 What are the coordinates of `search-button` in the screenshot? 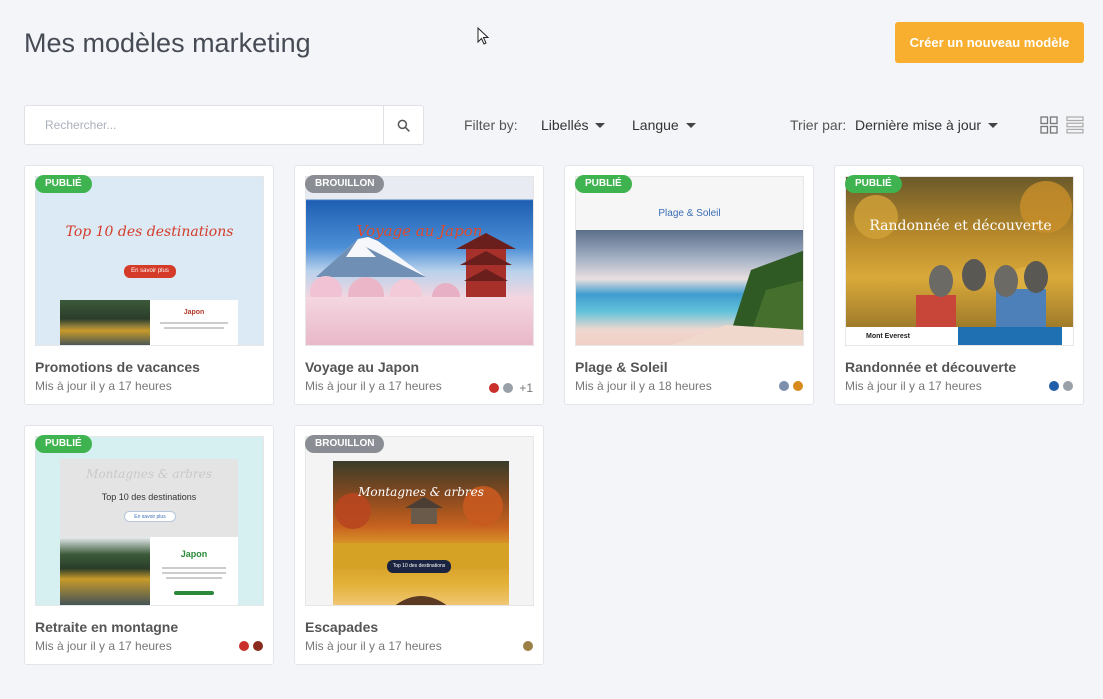 It's located at (403, 125).